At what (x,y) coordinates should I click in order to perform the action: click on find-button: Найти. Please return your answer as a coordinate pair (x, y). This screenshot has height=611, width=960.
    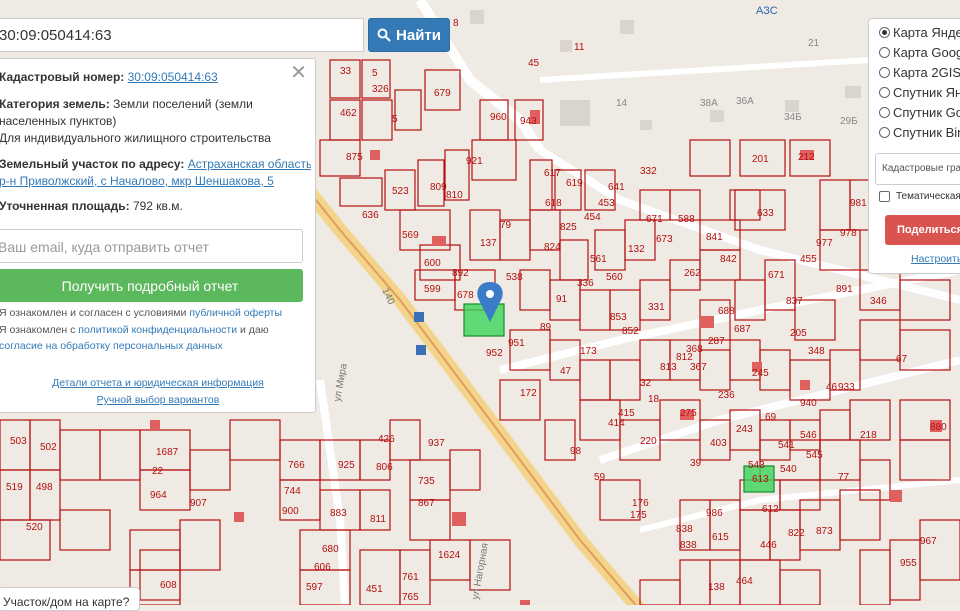
    Looking at the image, I should click on (409, 35).